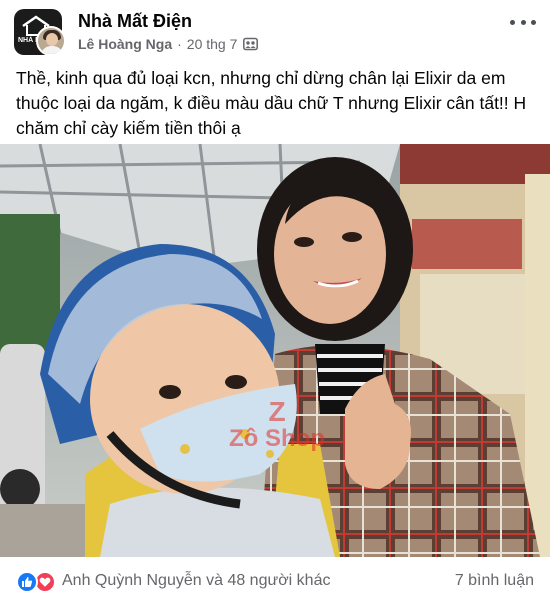  Describe the element at coordinates (135, 21) in the screenshot. I see `group-name: Nhà Mất Điện` at that location.